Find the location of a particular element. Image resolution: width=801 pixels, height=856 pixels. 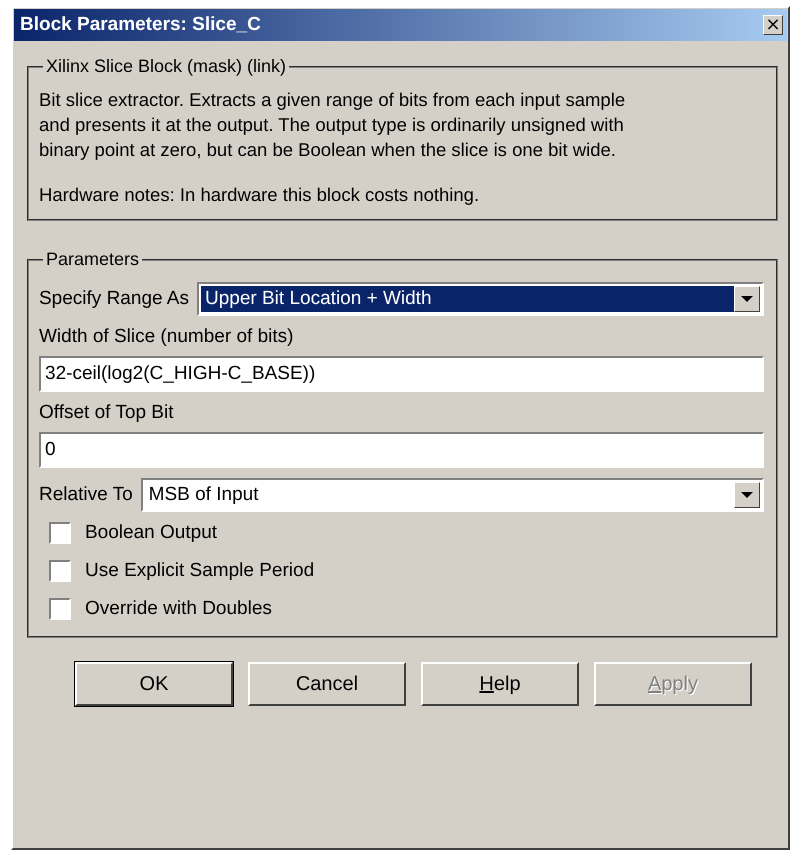

close-button: × is located at coordinates (773, 25).